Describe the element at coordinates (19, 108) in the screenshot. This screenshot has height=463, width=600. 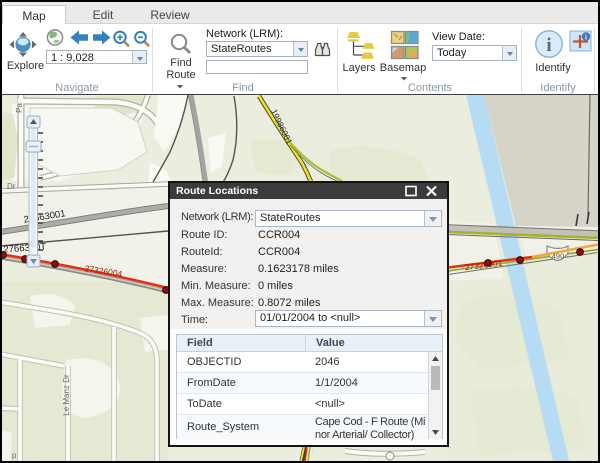
I see `svg-text: Pa` at that location.